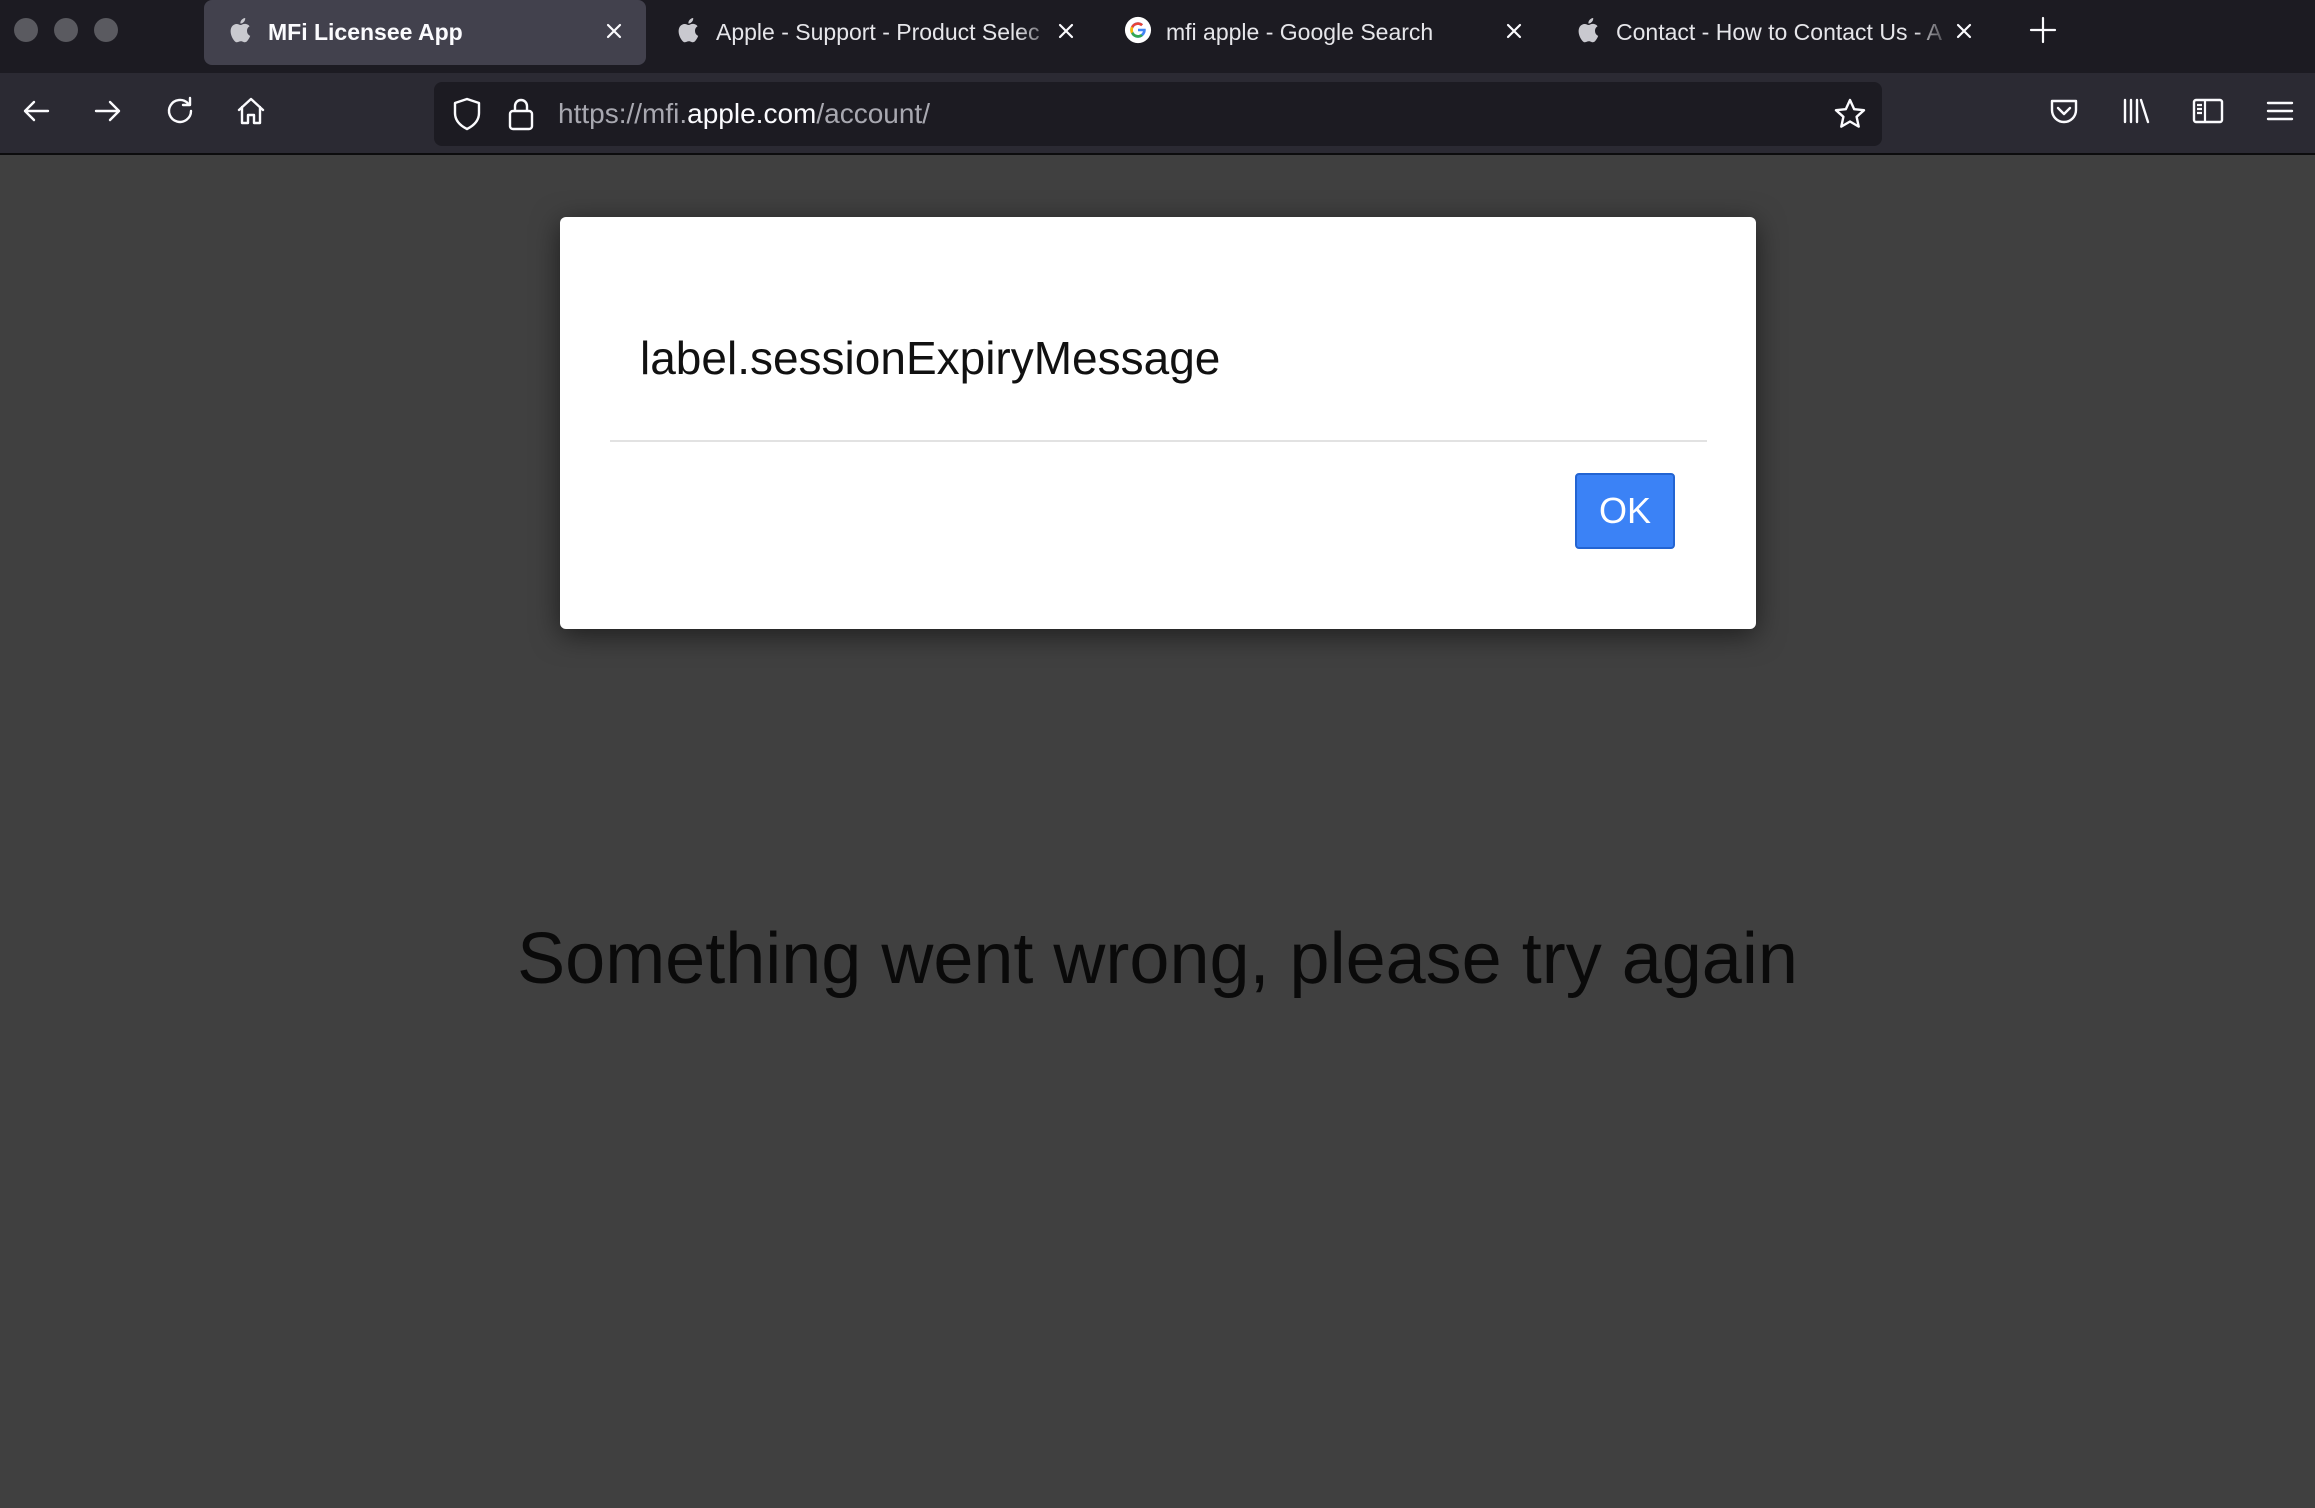 Image resolution: width=2315 pixels, height=1508 pixels. What do you see at coordinates (108, 111) in the screenshot?
I see `forward-arrow-icon` at bounding box center [108, 111].